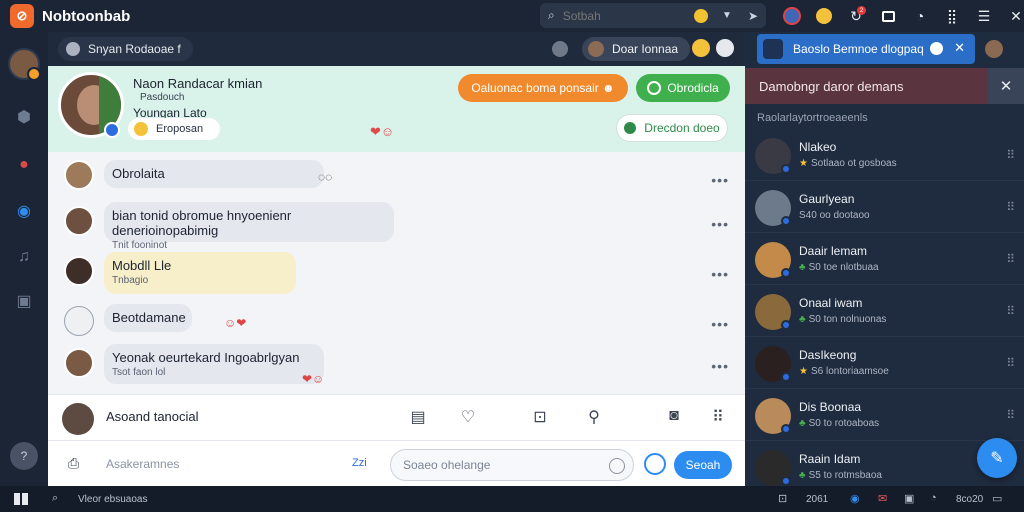  Describe the element at coordinates (24, 211) in the screenshot. I see `chat-icon: ◉` at that location.